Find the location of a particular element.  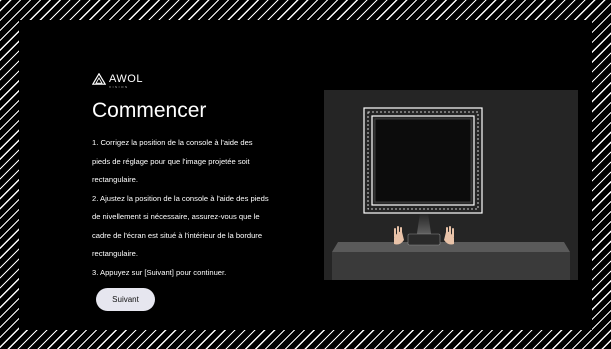

page-title: Commencer is located at coordinates (149, 110).